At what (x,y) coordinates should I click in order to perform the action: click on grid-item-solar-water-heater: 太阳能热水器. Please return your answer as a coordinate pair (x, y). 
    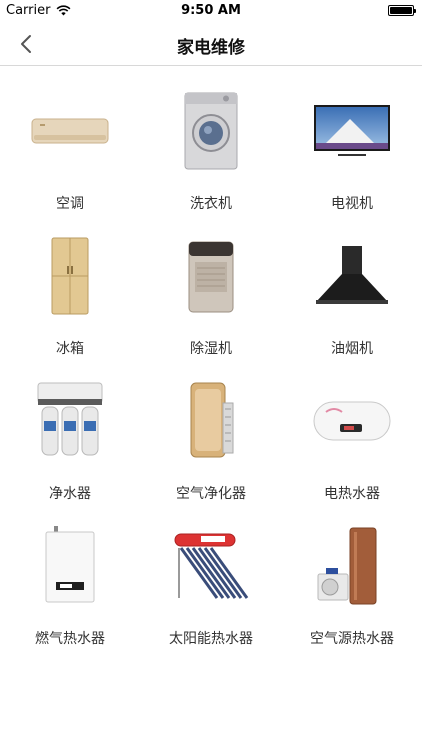
    Looking at the image, I should click on (211, 577).